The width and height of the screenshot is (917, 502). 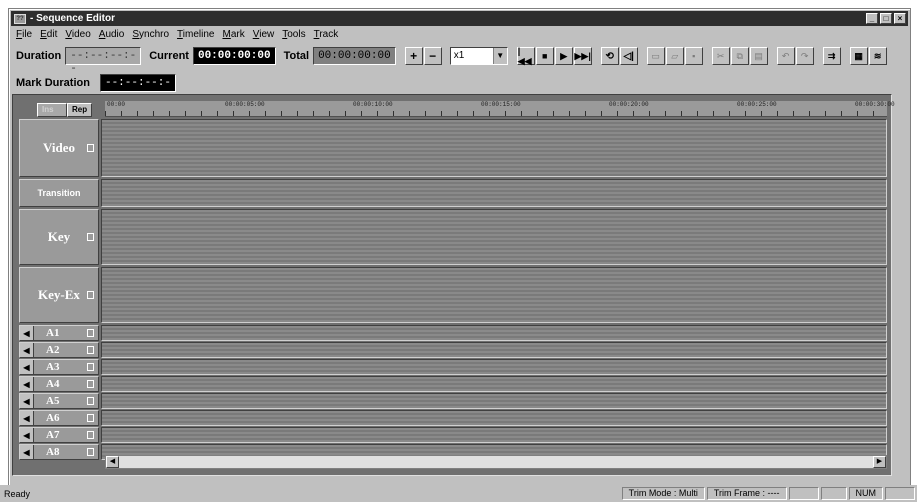 What do you see at coordinates (831, 56) in the screenshot?
I see `ripple-icon: ⇉` at bounding box center [831, 56].